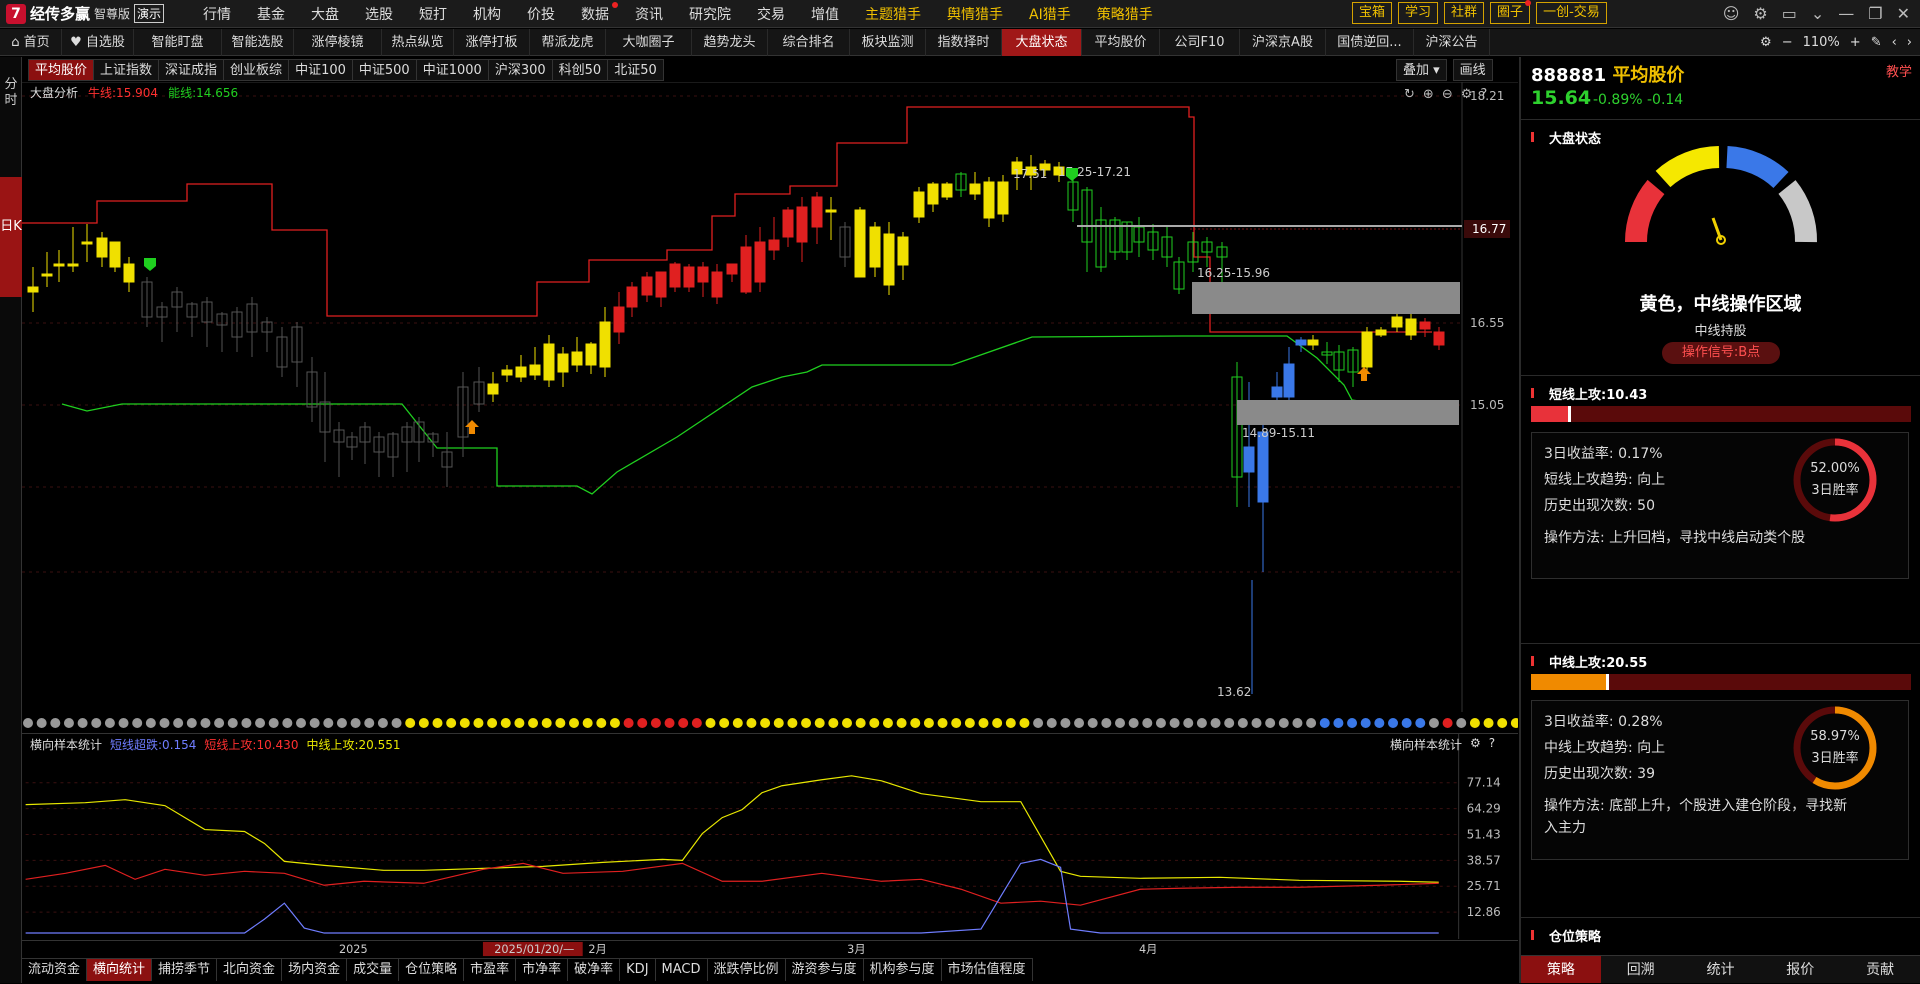  What do you see at coordinates (1571, 13) in the screenshot?
I see `top-button-4: 一创-交易` at bounding box center [1571, 13].